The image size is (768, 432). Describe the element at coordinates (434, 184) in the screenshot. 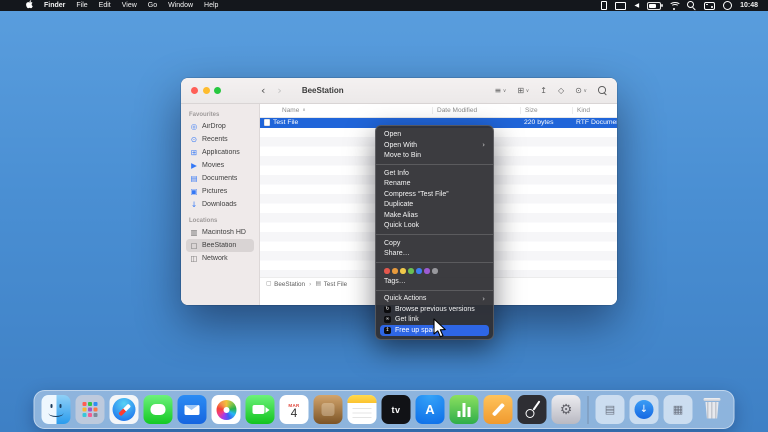

I see `context-menu-item-rename: Rename` at that location.